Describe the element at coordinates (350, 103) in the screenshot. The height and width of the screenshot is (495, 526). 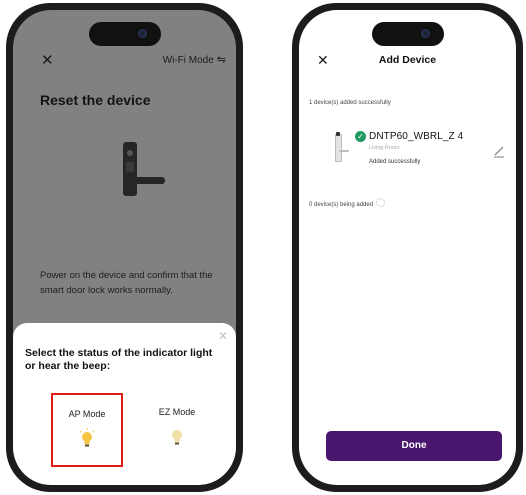
I see `added-count-text: 1 device(s) added successfully` at that location.